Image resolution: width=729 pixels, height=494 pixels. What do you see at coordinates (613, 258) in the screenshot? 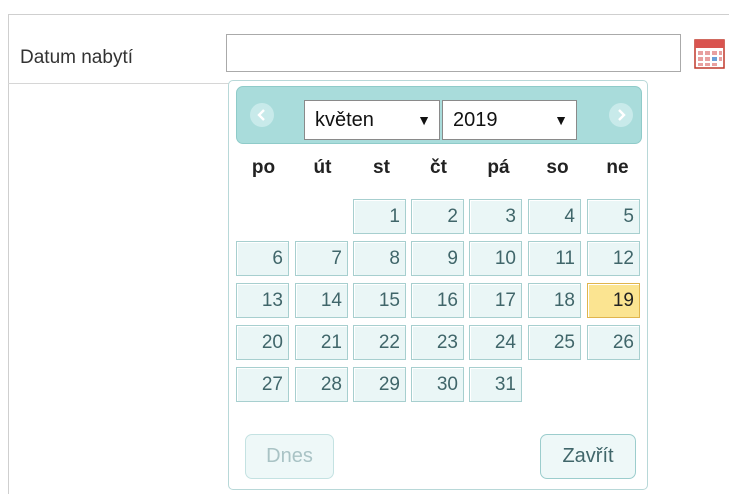
I see `day-cell: 12` at bounding box center [613, 258].